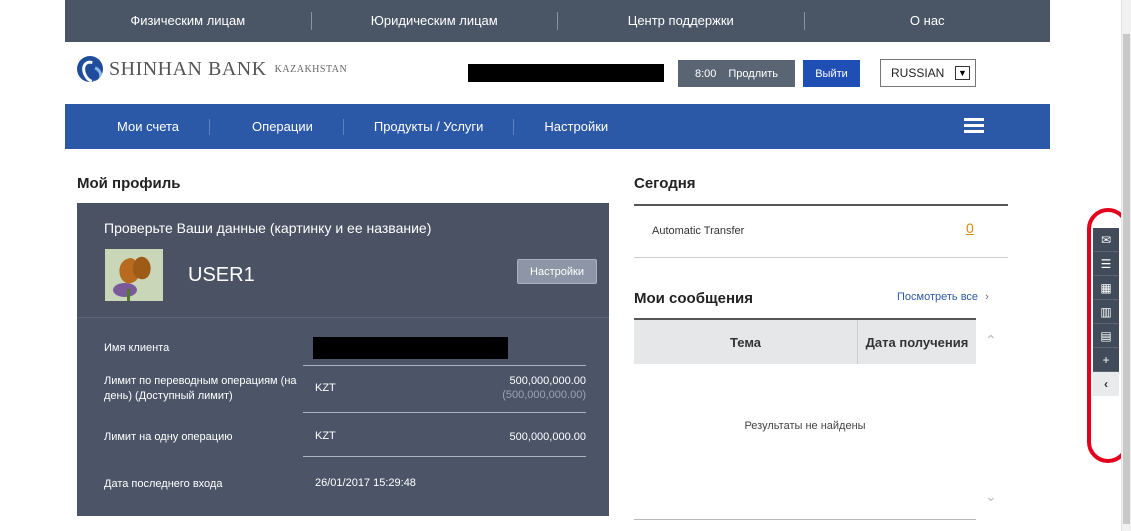 This screenshot has height=531, width=1131. What do you see at coordinates (557, 271) in the screenshot?
I see `profile-settings-button: Настройки` at bounding box center [557, 271].